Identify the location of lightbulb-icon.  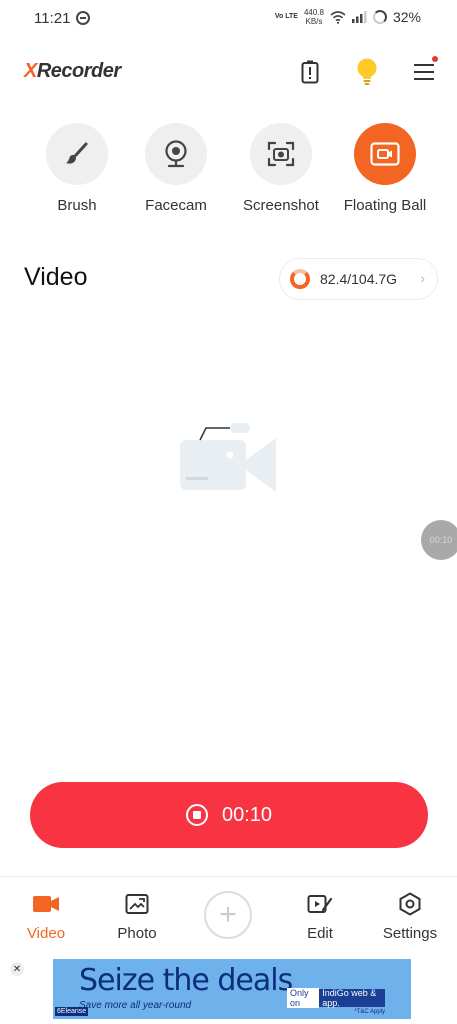
(367, 71).